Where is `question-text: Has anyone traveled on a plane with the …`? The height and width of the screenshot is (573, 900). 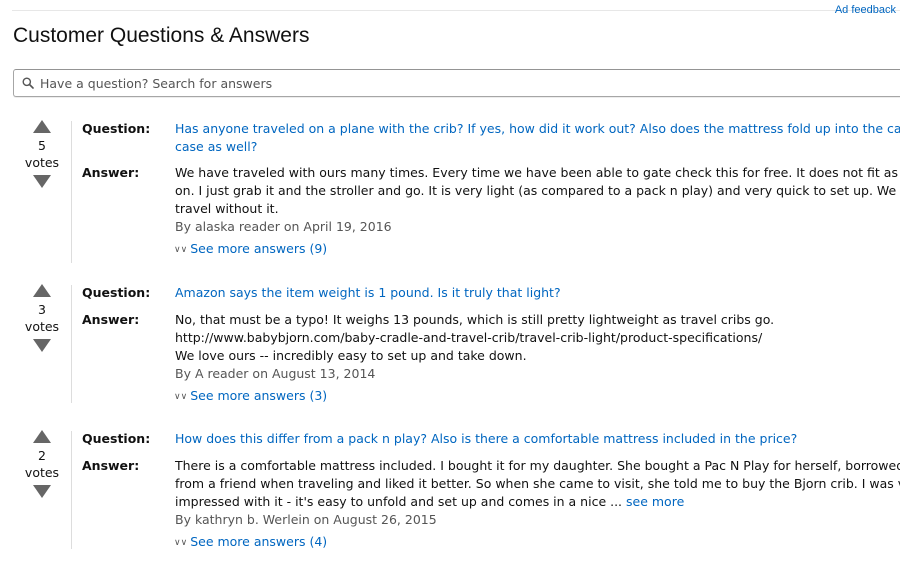 question-text: Has anyone traveled on a plane with the … is located at coordinates (537, 138).